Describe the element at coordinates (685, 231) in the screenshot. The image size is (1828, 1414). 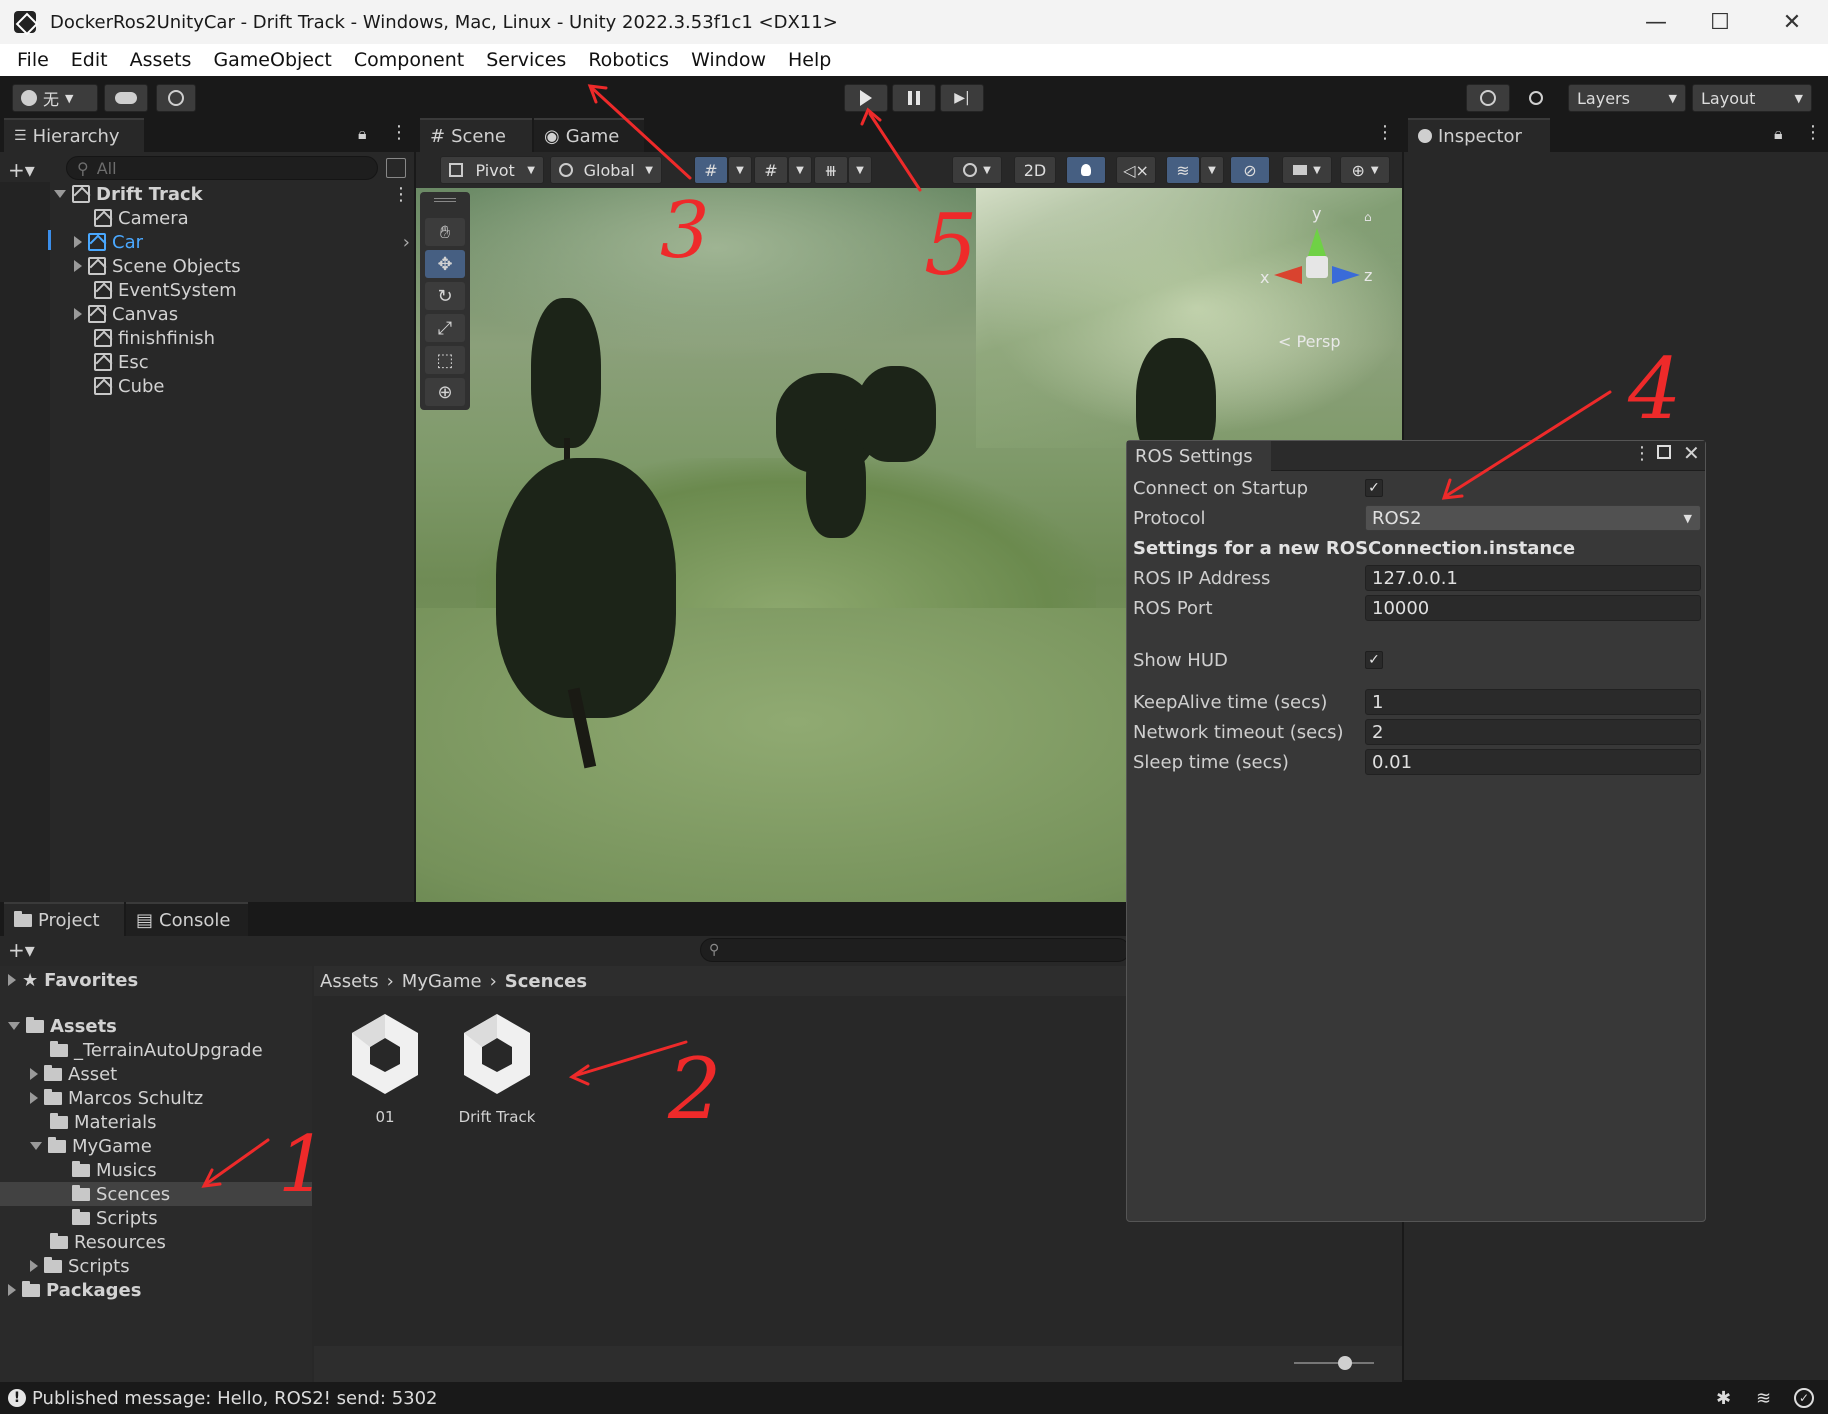
I see `annotation-number-3: 3` at that location.